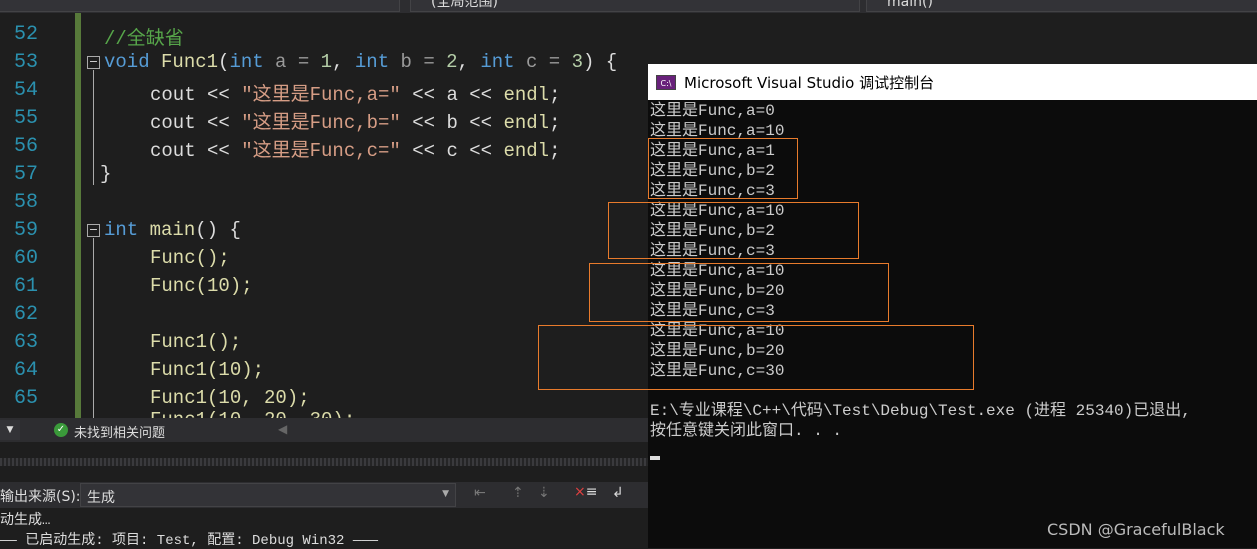 This screenshot has width=1257, height=549. What do you see at coordinates (78, 215) in the screenshot?
I see `change-indicator` at bounding box center [78, 215].